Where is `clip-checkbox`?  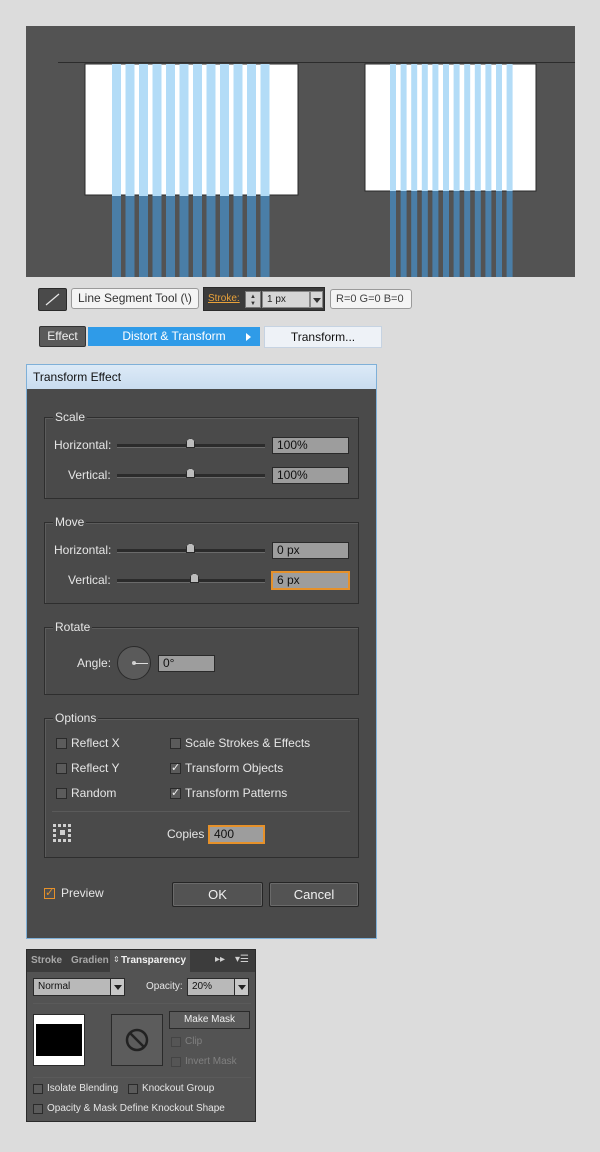 clip-checkbox is located at coordinates (176, 1042).